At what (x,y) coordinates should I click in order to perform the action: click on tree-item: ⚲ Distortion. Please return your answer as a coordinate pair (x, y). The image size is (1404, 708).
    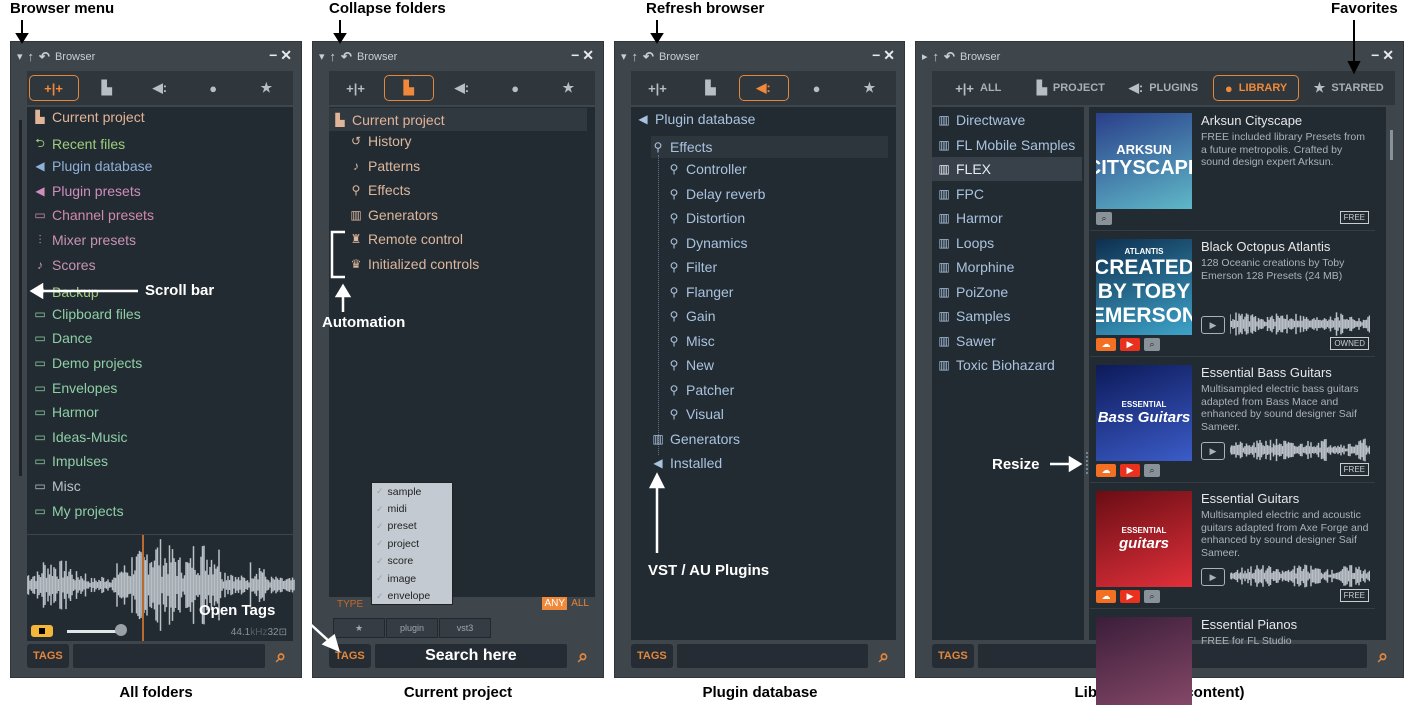
    Looking at the image, I should click on (706, 218).